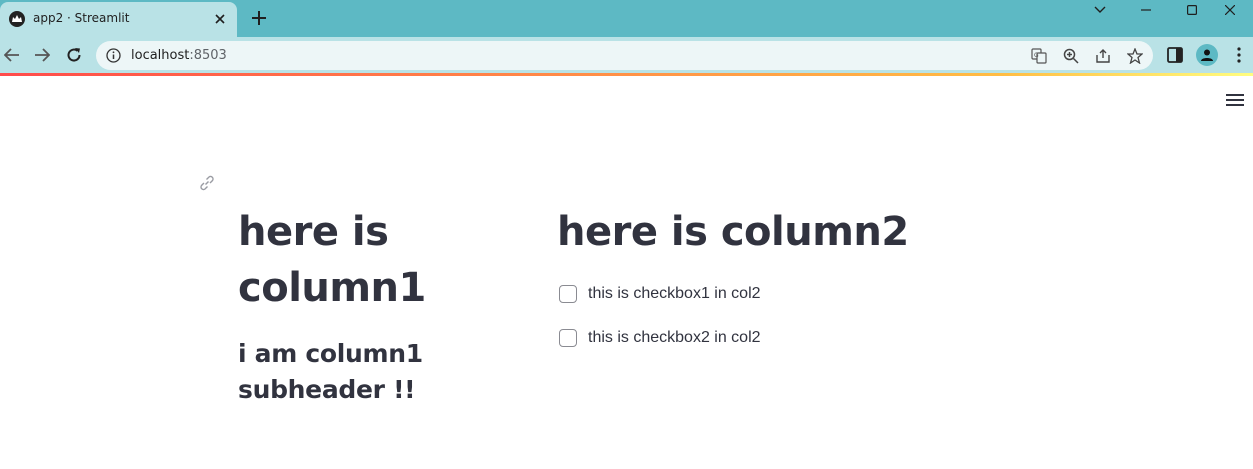  I want to click on kebab-menu-icon, so click(1239, 55).